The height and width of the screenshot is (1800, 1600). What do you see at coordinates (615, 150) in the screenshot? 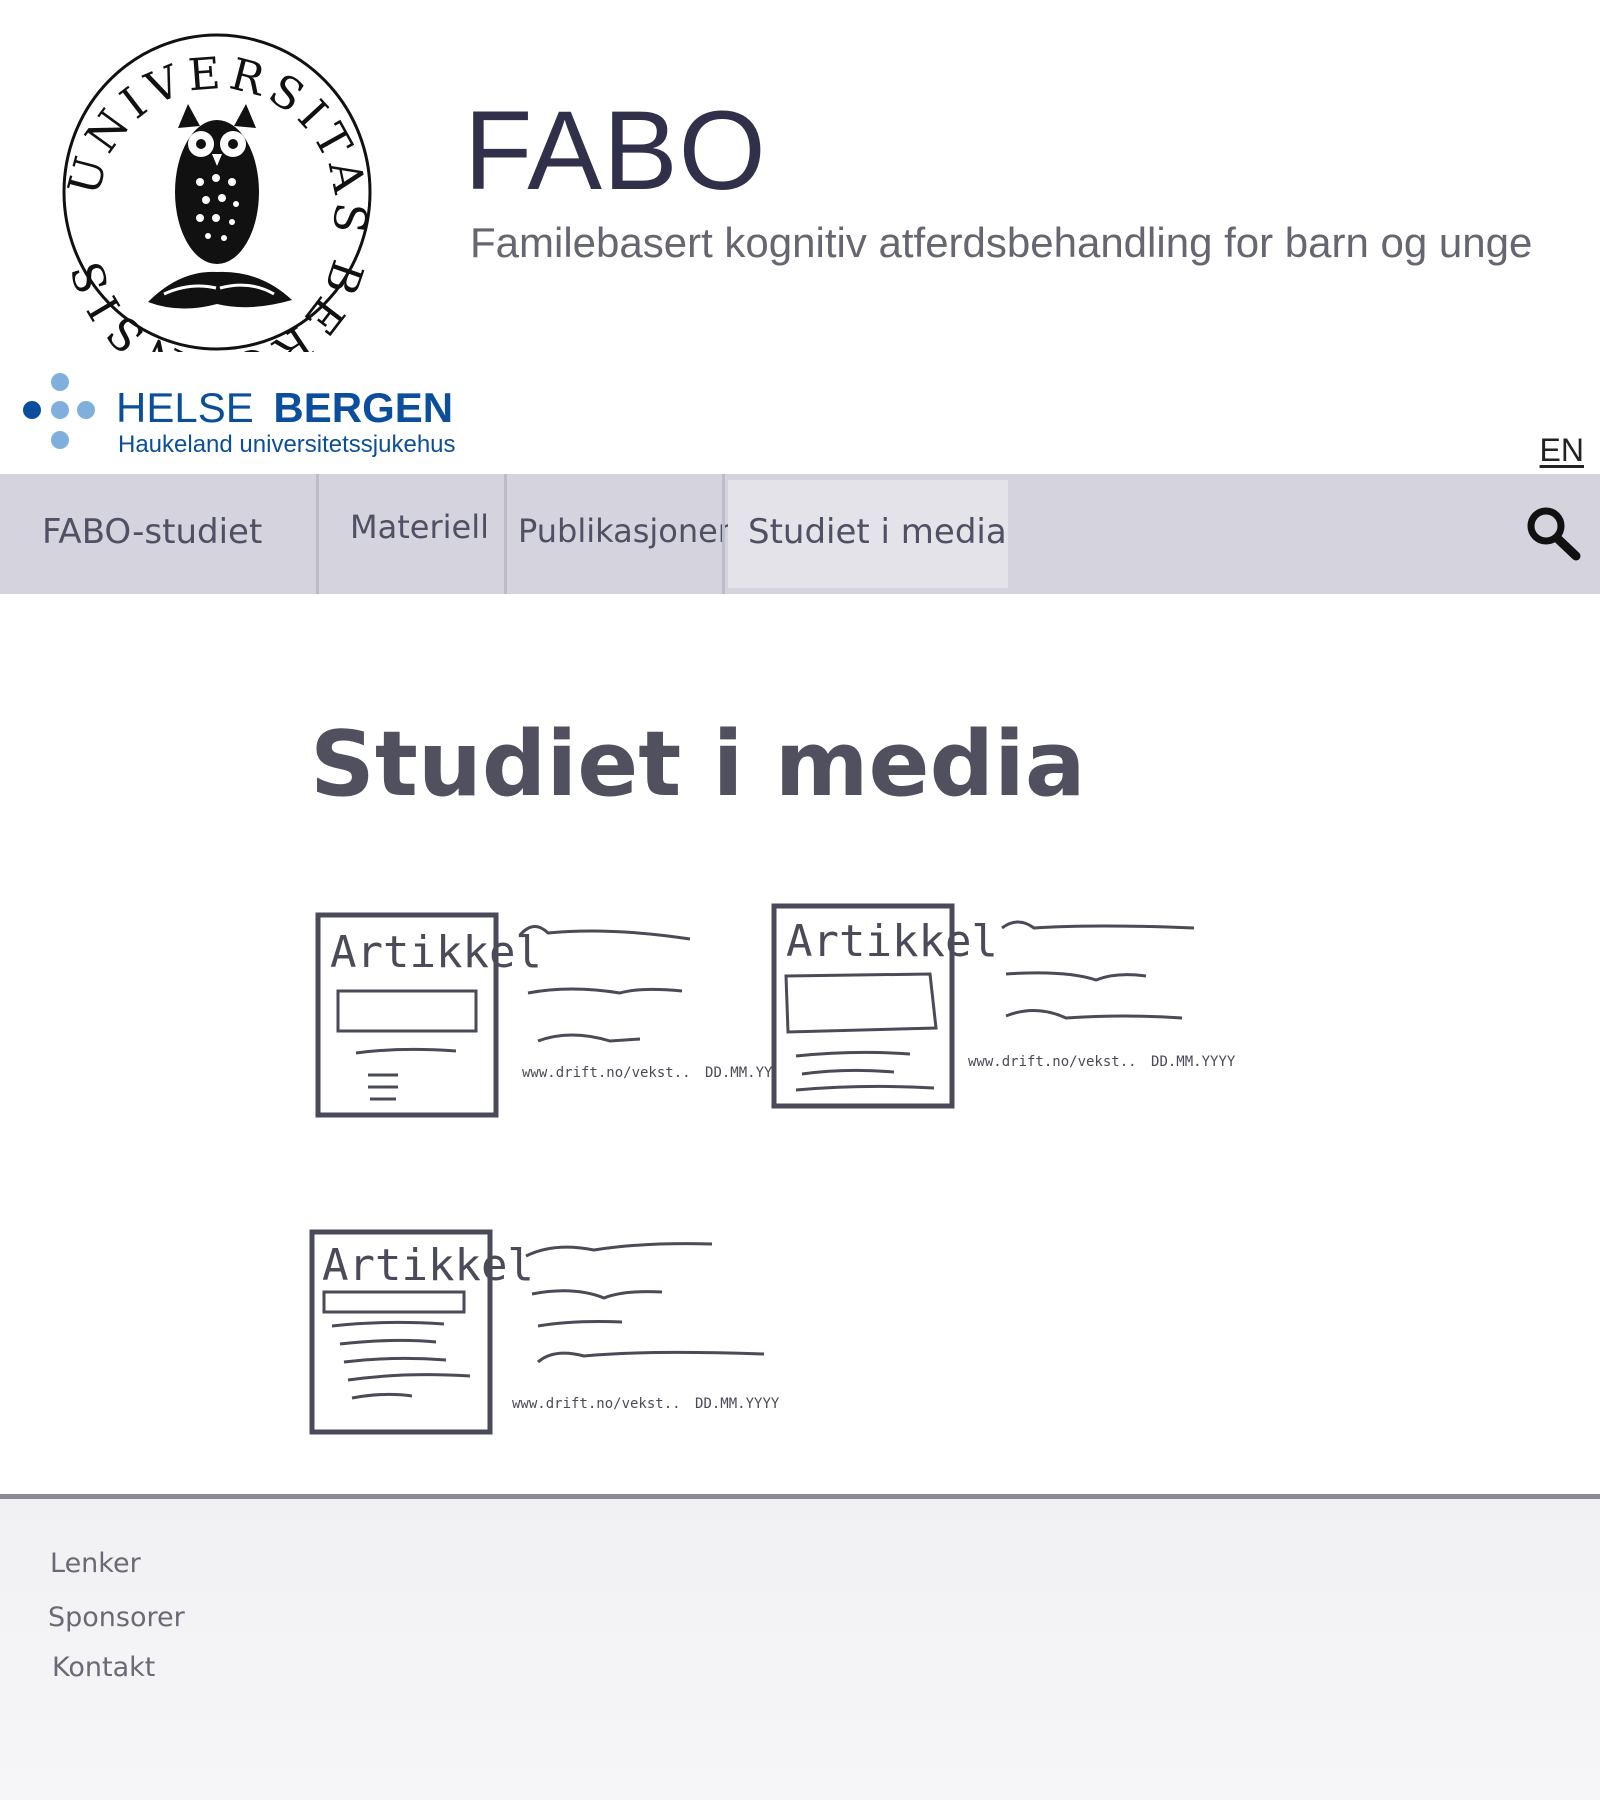
I see `site-title: FABO` at bounding box center [615, 150].